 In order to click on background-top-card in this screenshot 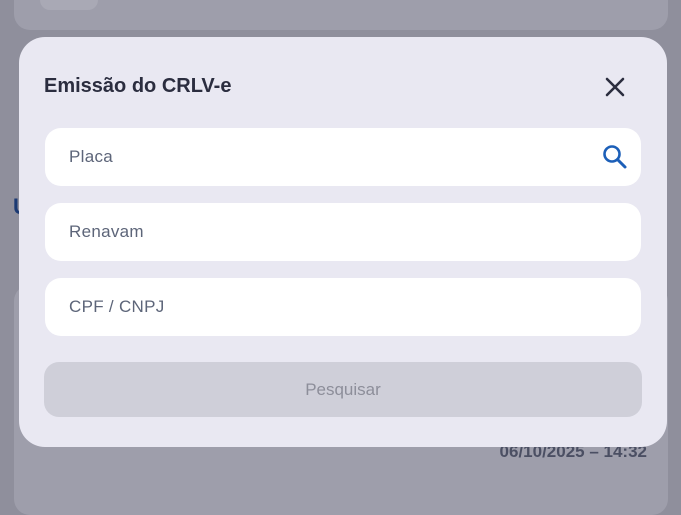, I will do `click(341, 15)`.